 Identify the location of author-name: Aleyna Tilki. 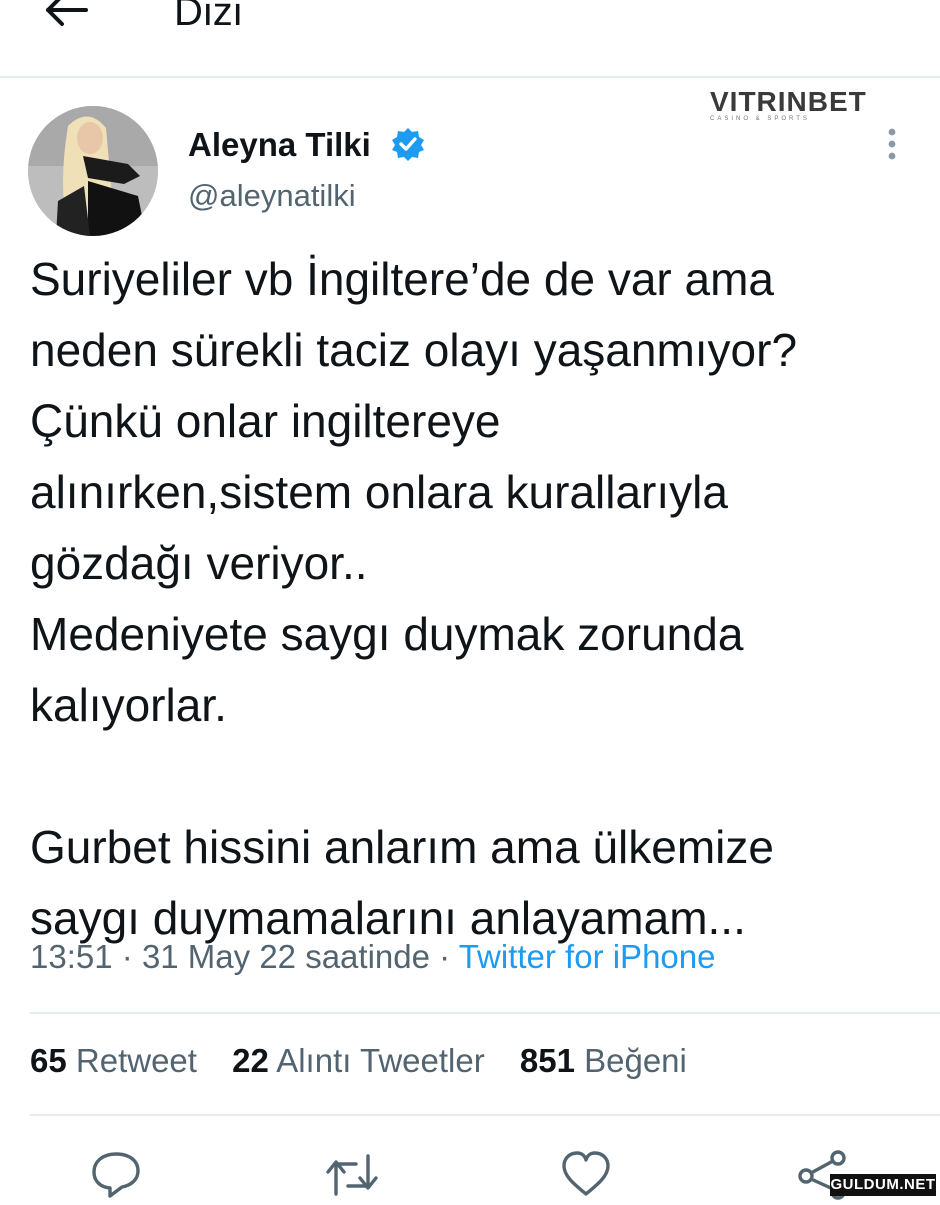
(279, 145).